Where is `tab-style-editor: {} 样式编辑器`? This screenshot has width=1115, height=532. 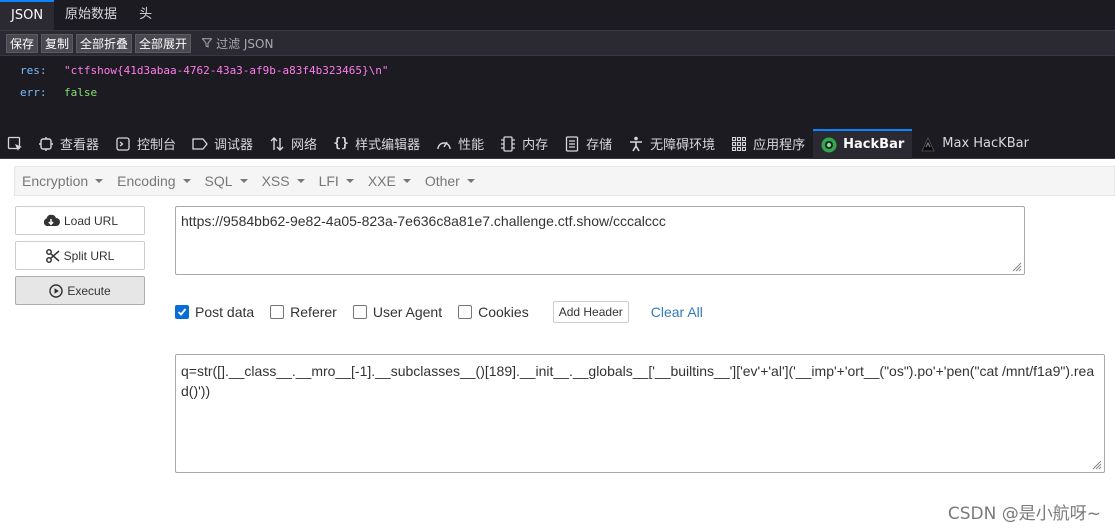
tab-style-editor: {} 样式编辑器 is located at coordinates (376, 144).